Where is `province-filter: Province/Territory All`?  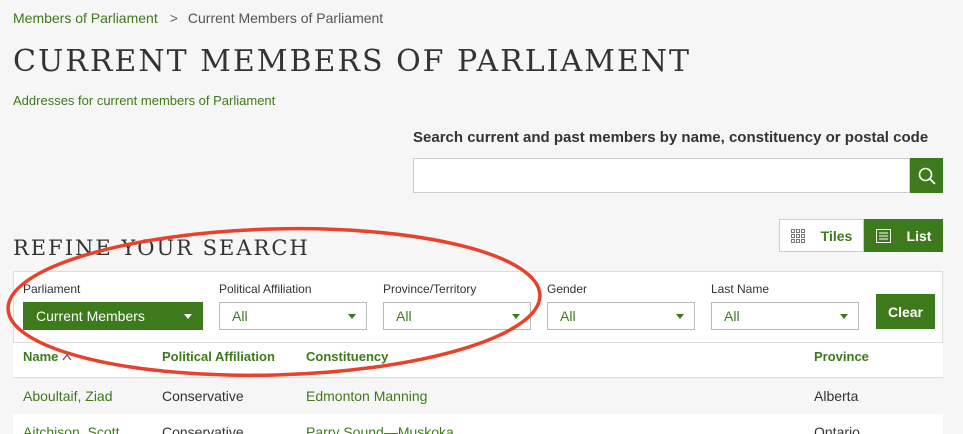 province-filter: Province/Territory All is located at coordinates (457, 306).